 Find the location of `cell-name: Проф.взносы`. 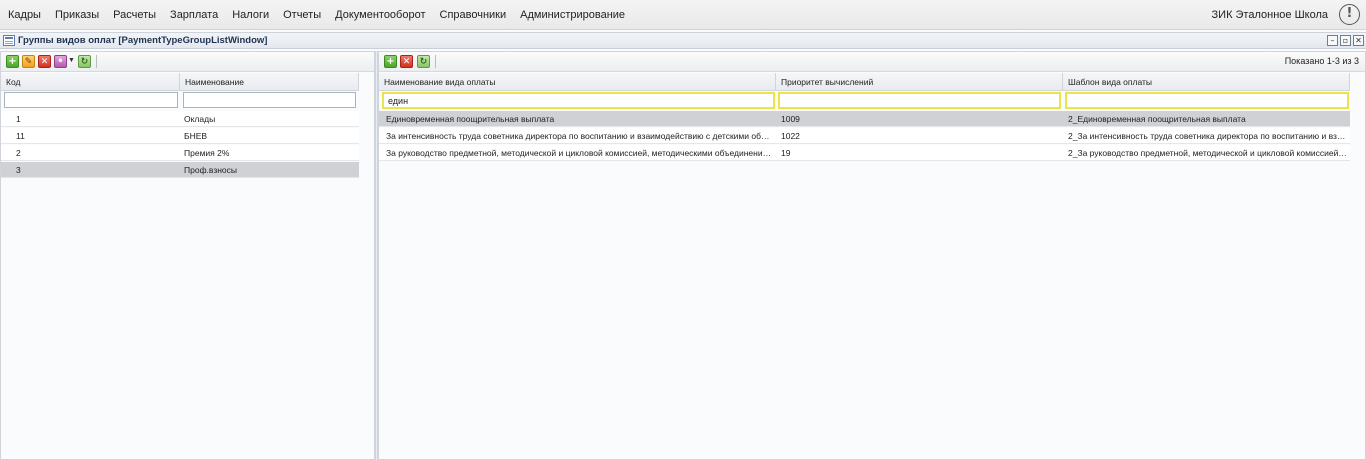

cell-name: Проф.взносы is located at coordinates (211, 170).